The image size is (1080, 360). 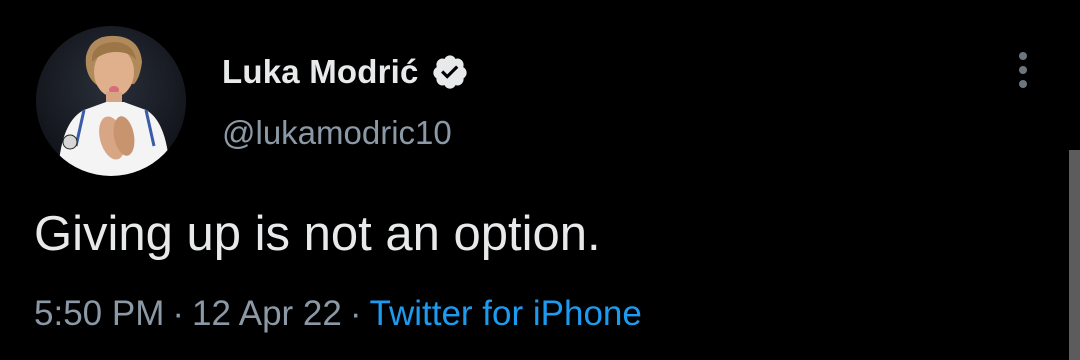 I want to click on tweet-source-link: Twitter for iPhone, so click(x=506, y=313).